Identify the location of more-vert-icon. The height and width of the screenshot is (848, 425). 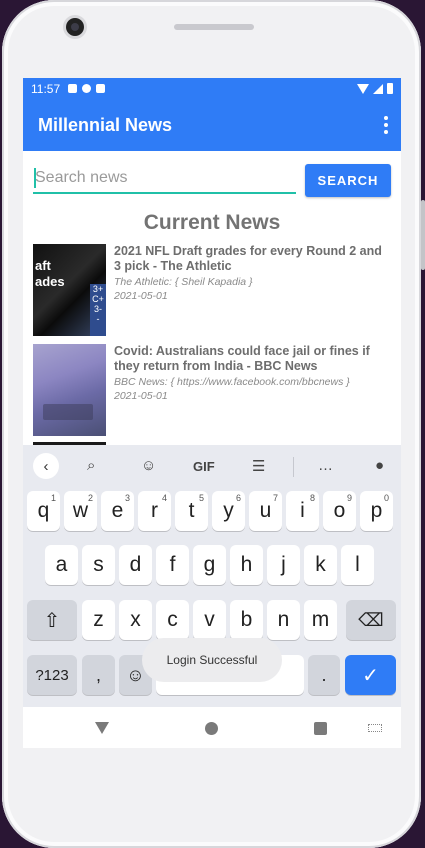
(386, 125).